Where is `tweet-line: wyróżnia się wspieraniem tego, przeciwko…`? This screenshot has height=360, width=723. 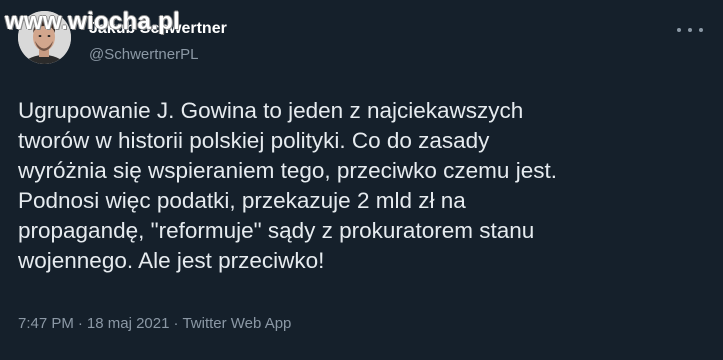 tweet-line: wyróżnia się wspieraniem tego, przeciwko… is located at coordinates (287, 170).